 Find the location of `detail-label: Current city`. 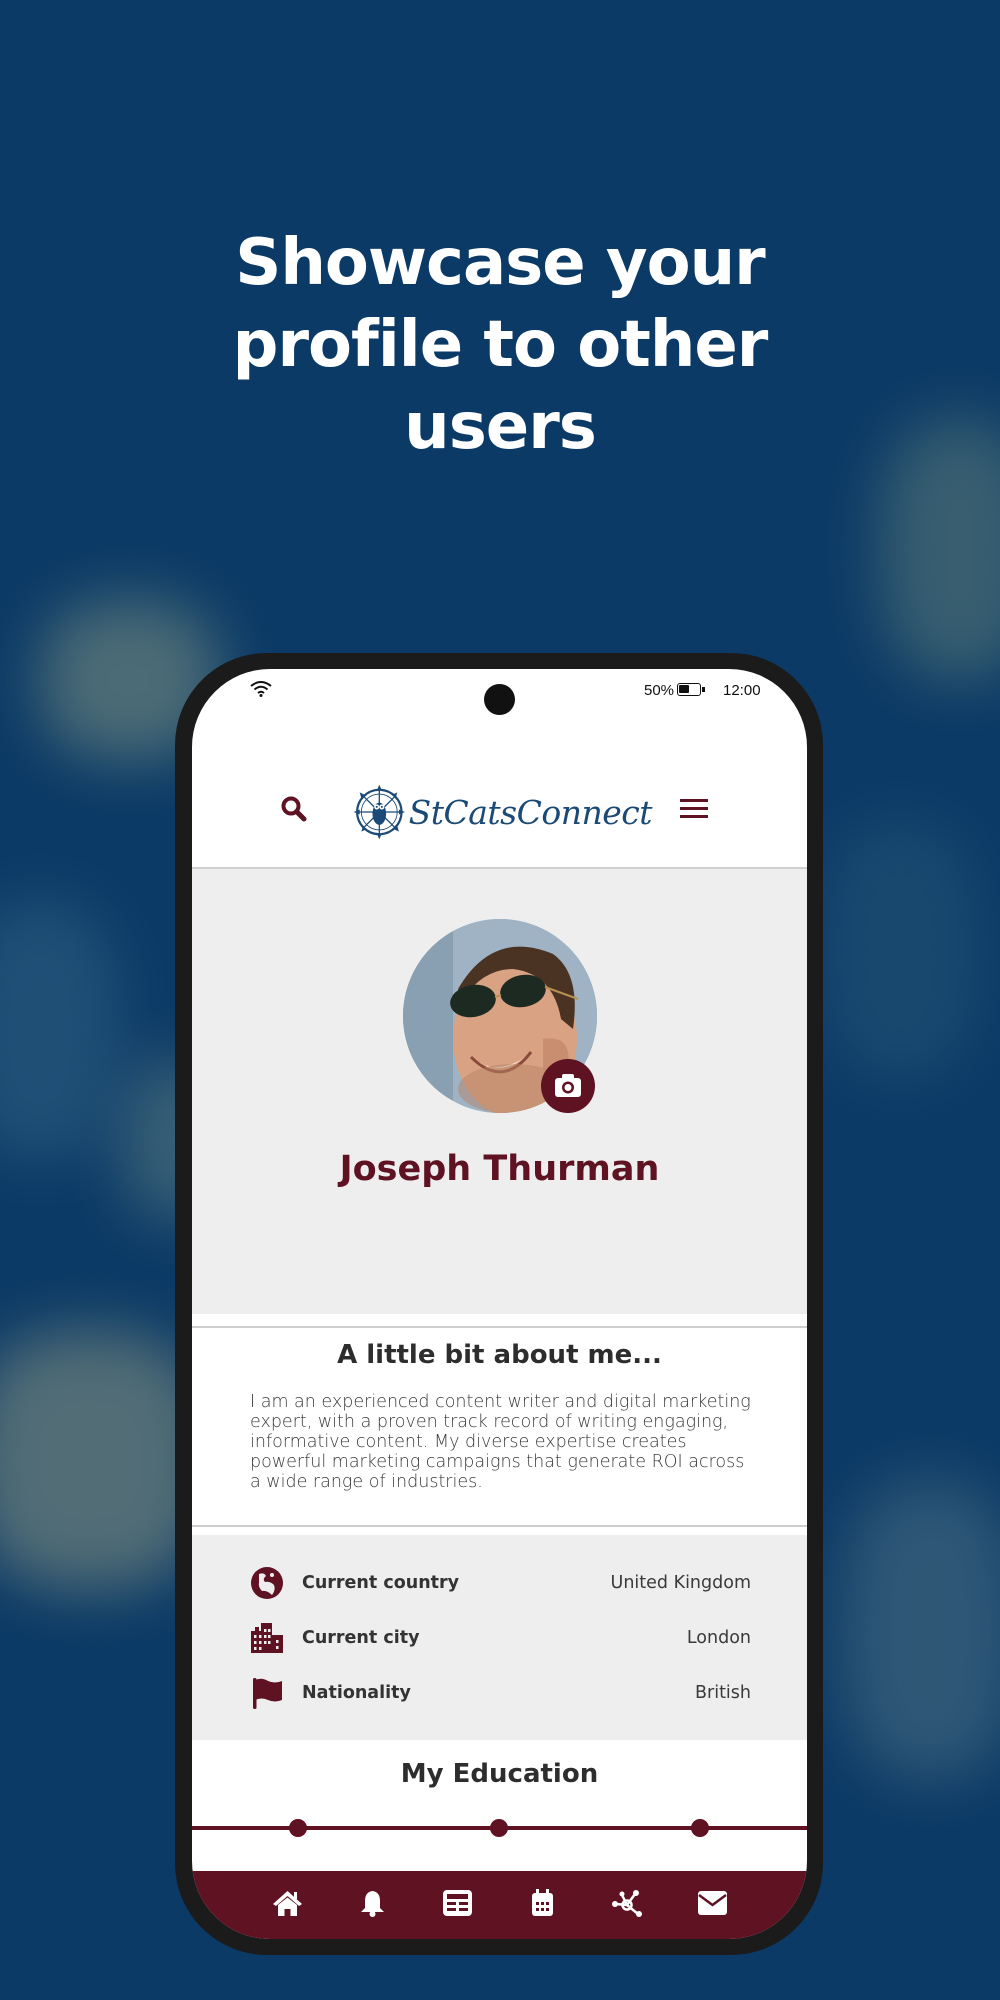

detail-label: Current city is located at coordinates (361, 1638).